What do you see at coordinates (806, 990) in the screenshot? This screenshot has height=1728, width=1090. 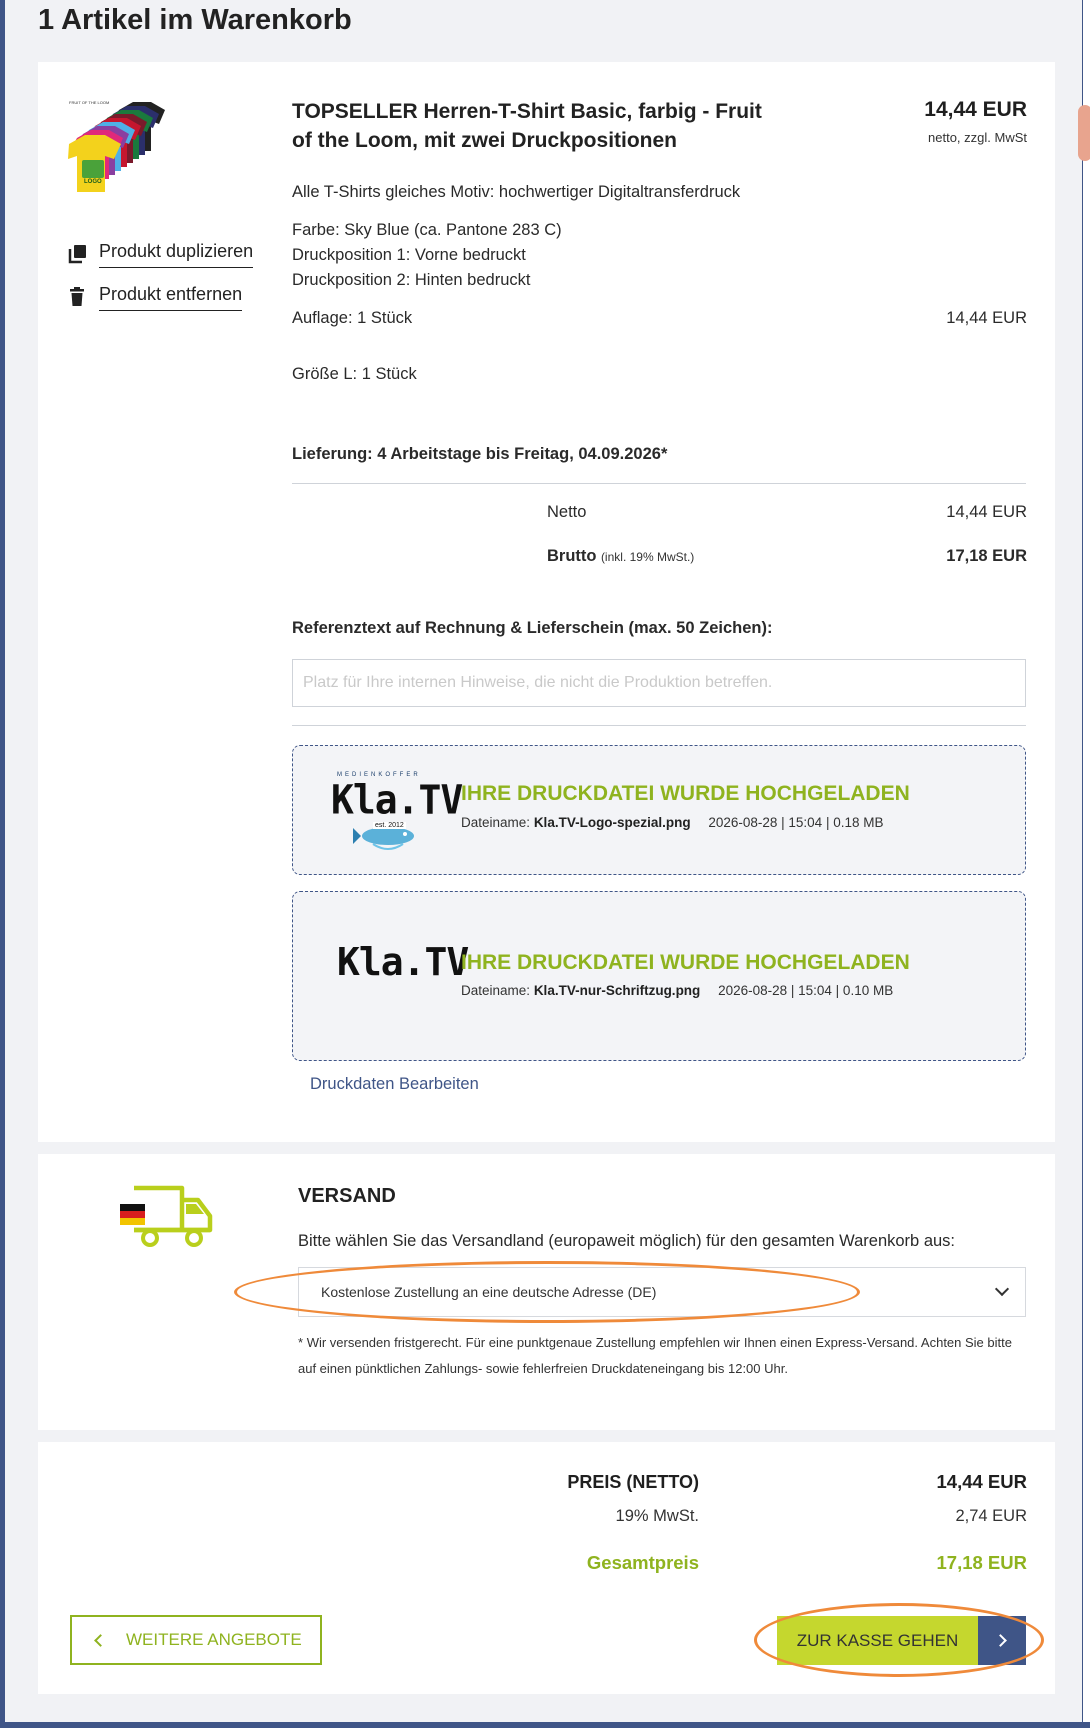 I see `file-info: 2026-08-28 | 15:04 | 0.10 MB` at bounding box center [806, 990].